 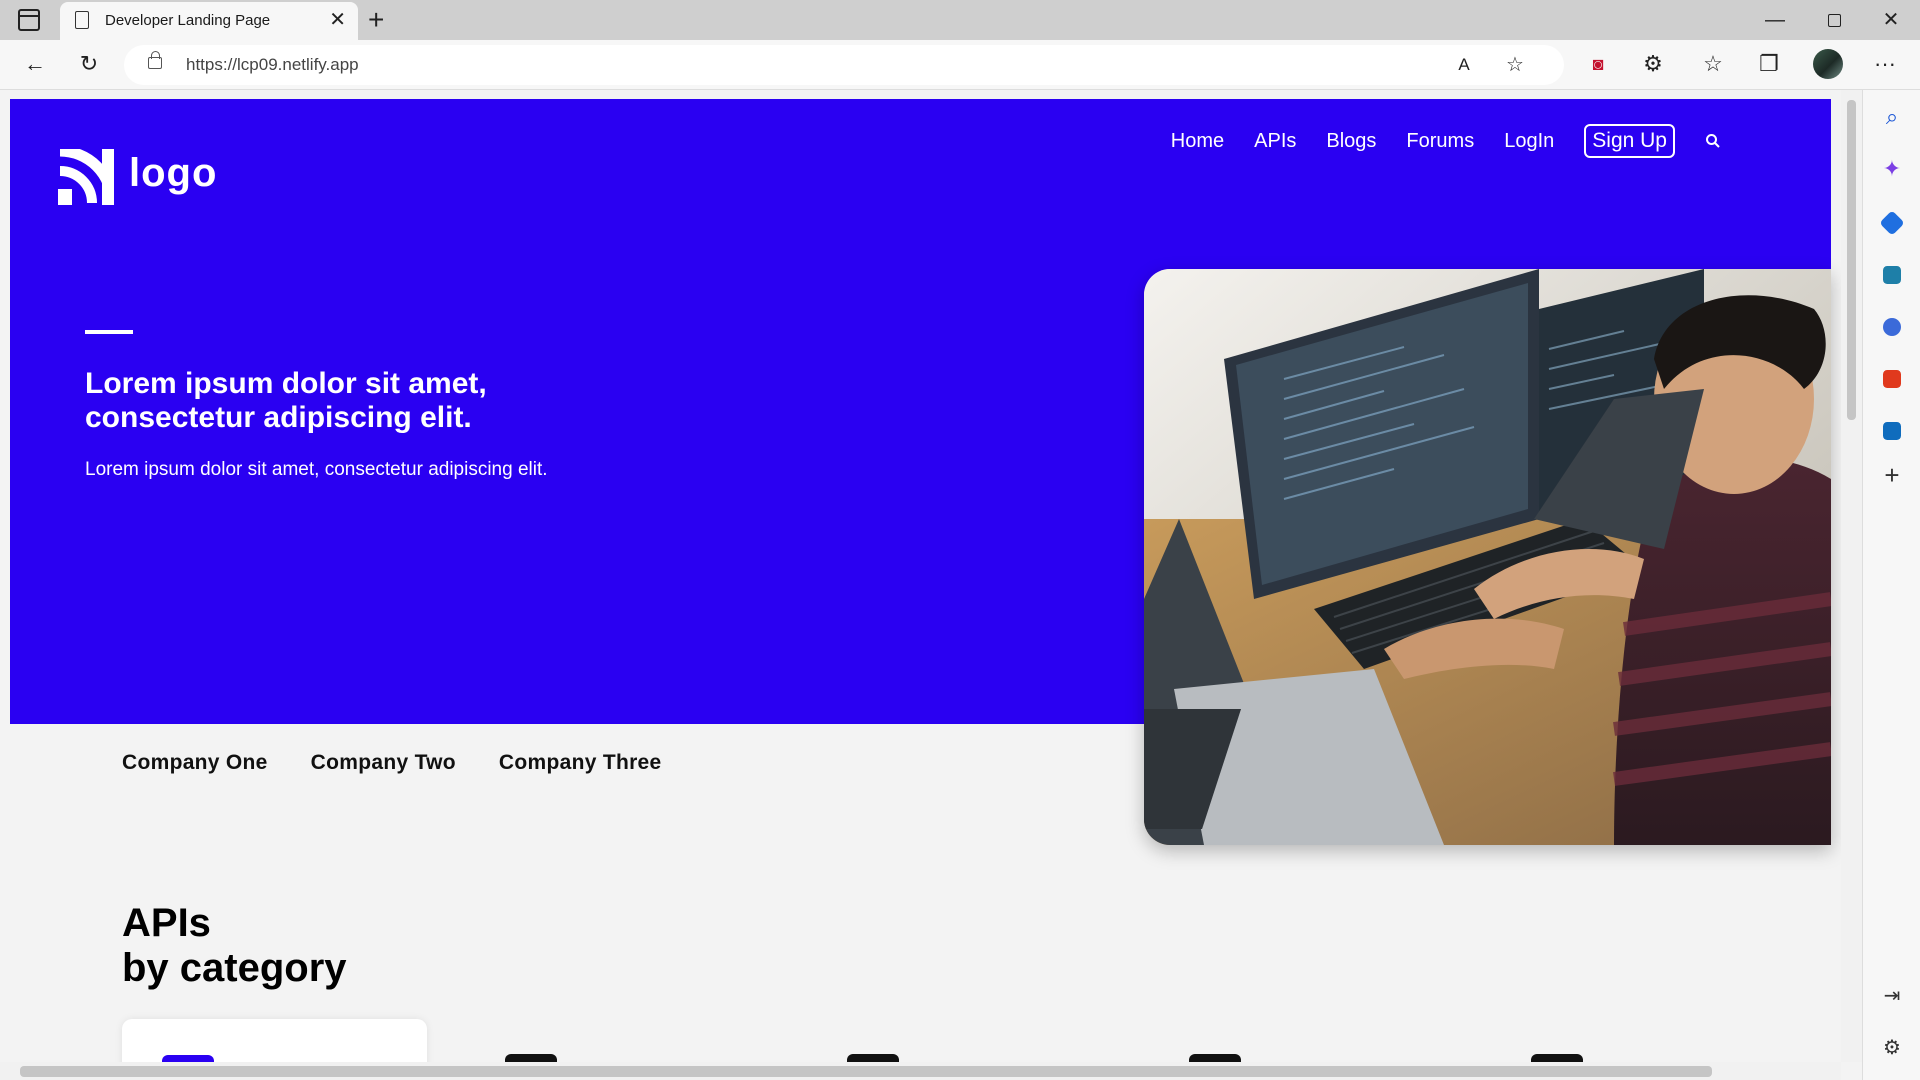 I want to click on add-sidebar-app-icon: +, so click(x=1892, y=475).